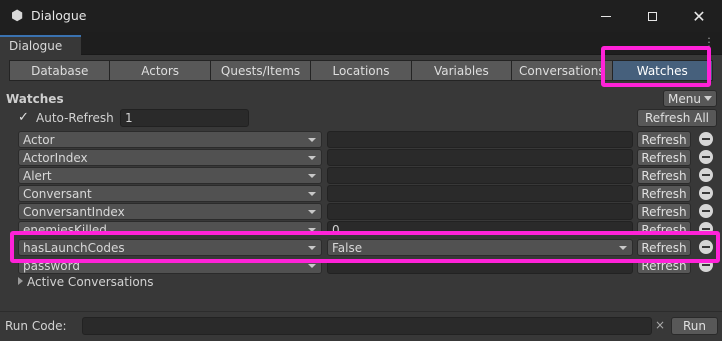 This screenshot has height=341, width=722. Describe the element at coordinates (17, 16) in the screenshot. I see `unity-cube-icon: ⬢` at that location.